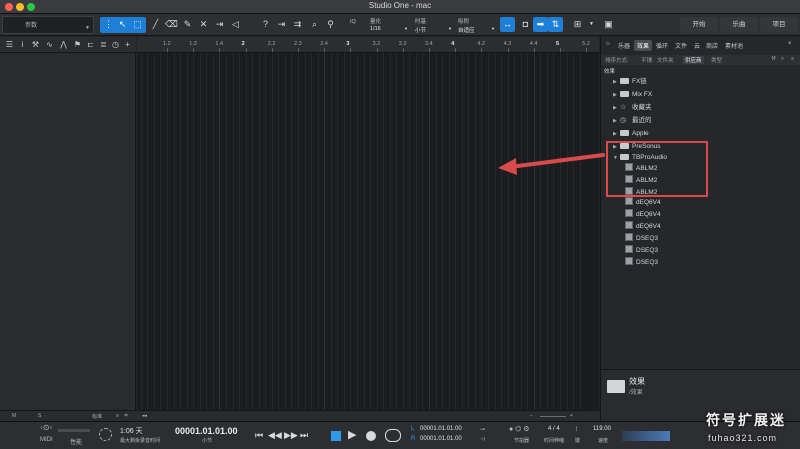  I want to click on help-icon: ?, so click(265, 24).